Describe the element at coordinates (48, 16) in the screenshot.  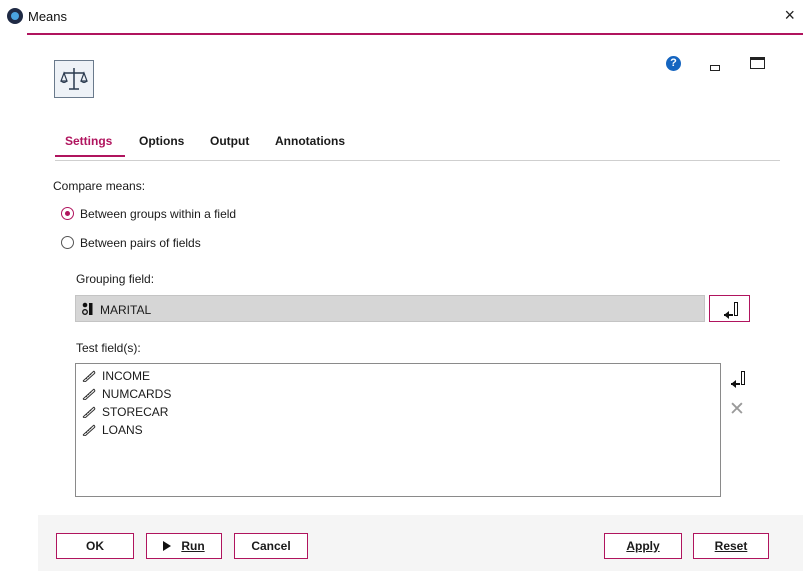
I see `window-title: Means` at that location.